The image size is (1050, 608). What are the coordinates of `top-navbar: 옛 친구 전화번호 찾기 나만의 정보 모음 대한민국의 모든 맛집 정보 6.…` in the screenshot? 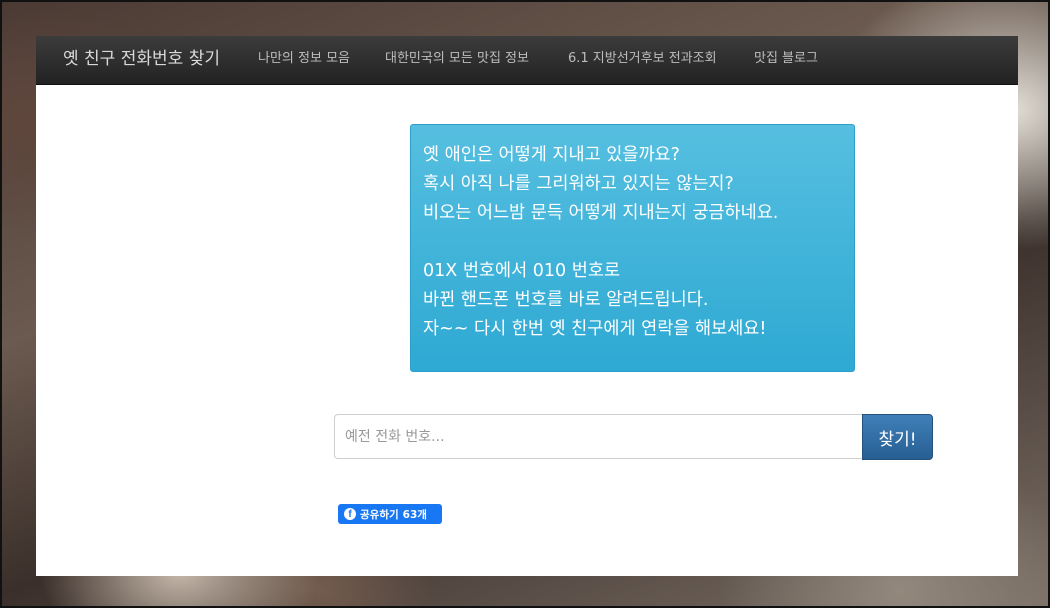 It's located at (527, 60).